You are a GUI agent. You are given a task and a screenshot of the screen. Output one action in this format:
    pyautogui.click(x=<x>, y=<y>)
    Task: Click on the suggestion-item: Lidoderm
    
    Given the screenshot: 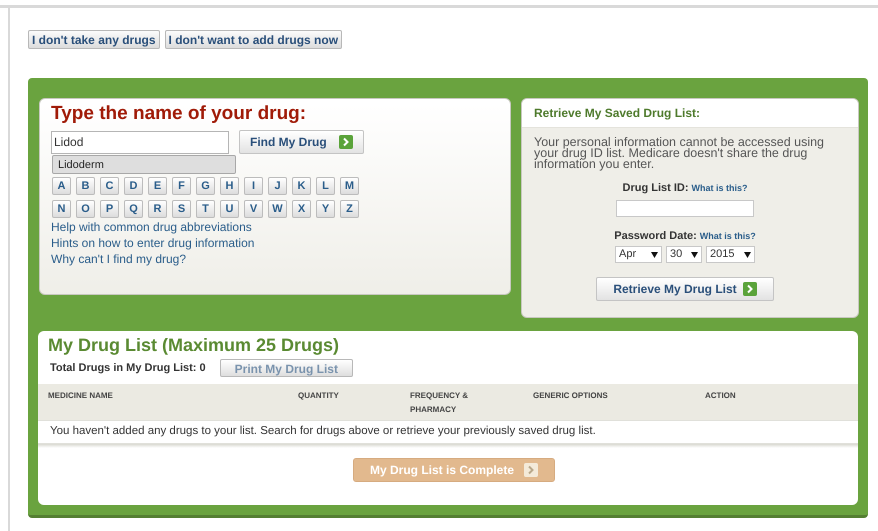 What is the action you would take?
    pyautogui.click(x=144, y=164)
    